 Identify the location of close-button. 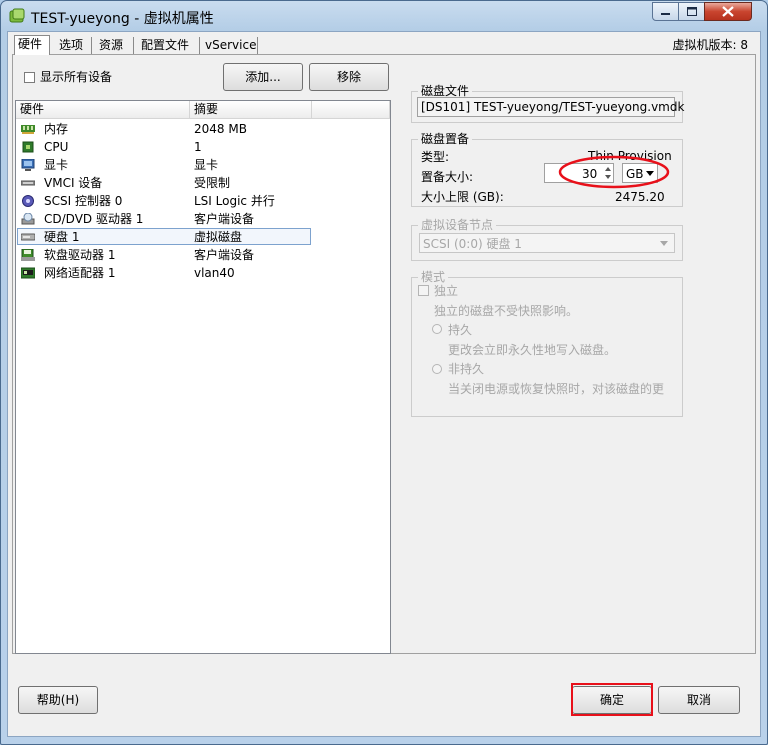
(728, 11).